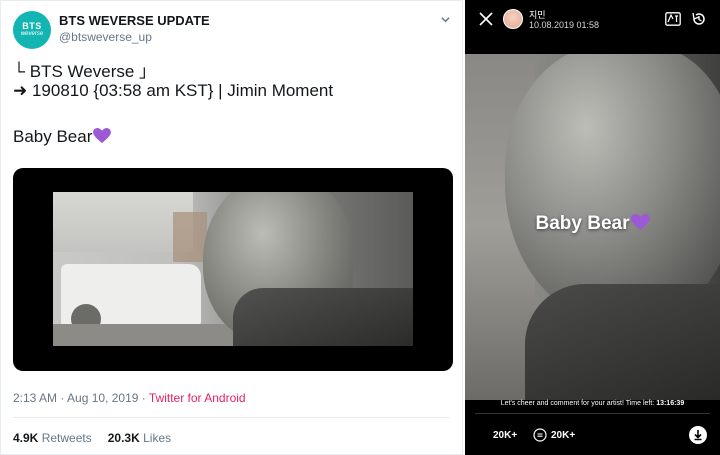 Image resolution: width=720 pixels, height=455 pixels. What do you see at coordinates (32, 26) in the screenshot?
I see `avatar-text: BTS` at bounding box center [32, 26].